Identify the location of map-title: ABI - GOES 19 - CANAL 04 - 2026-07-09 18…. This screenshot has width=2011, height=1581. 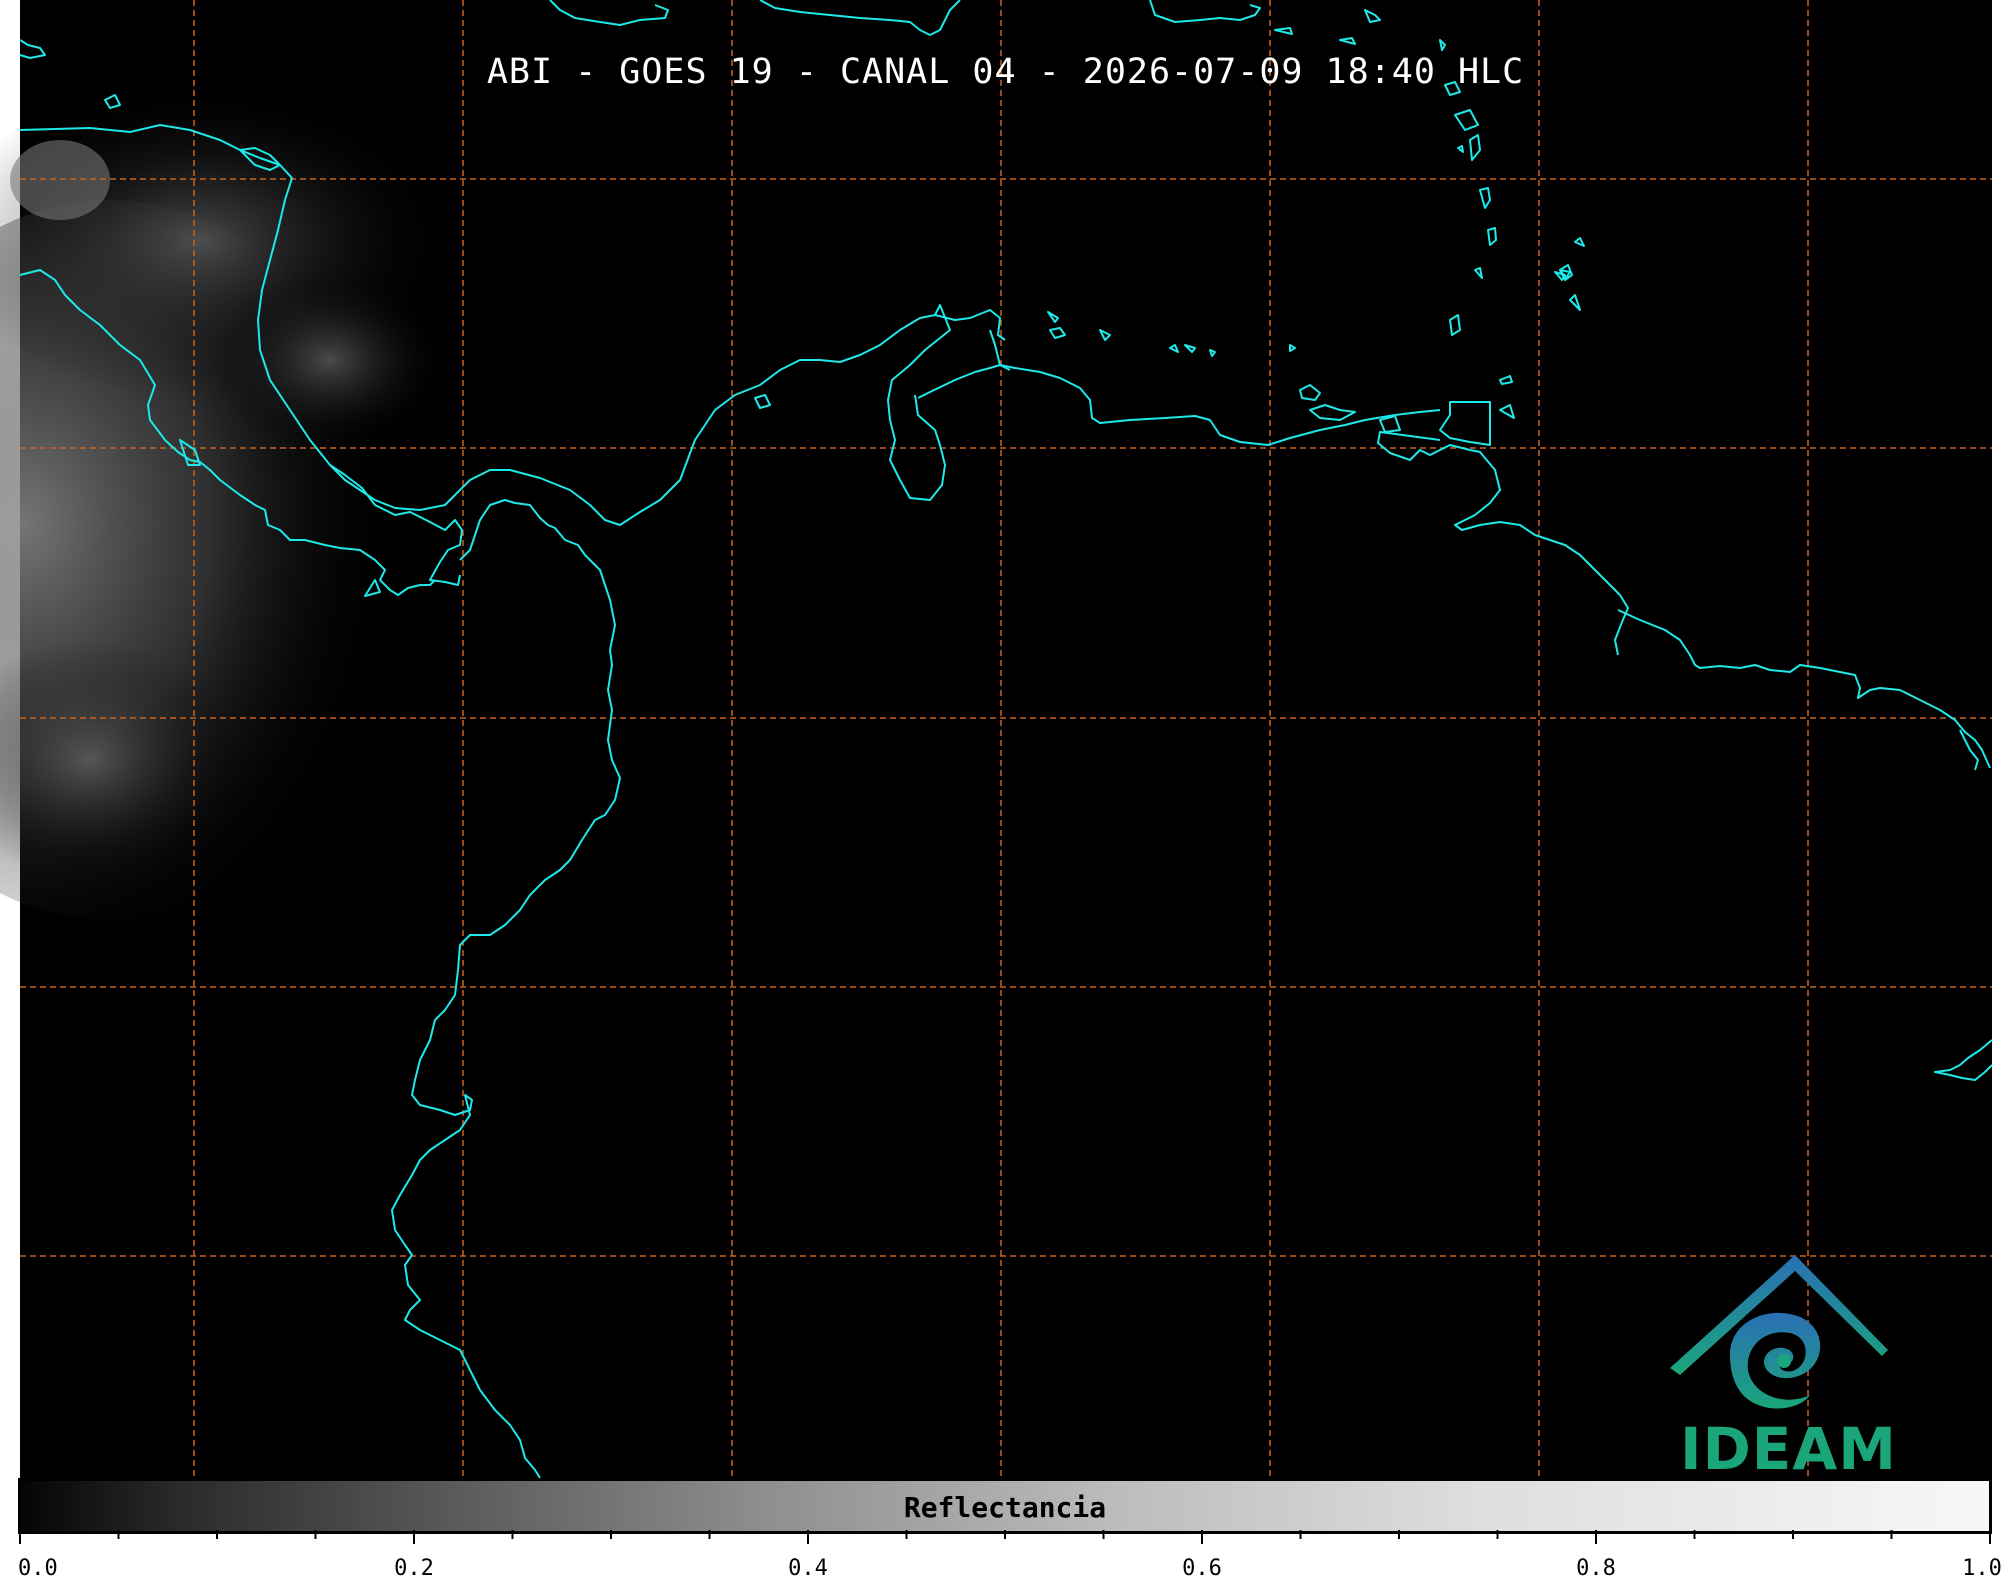
(1005, 72).